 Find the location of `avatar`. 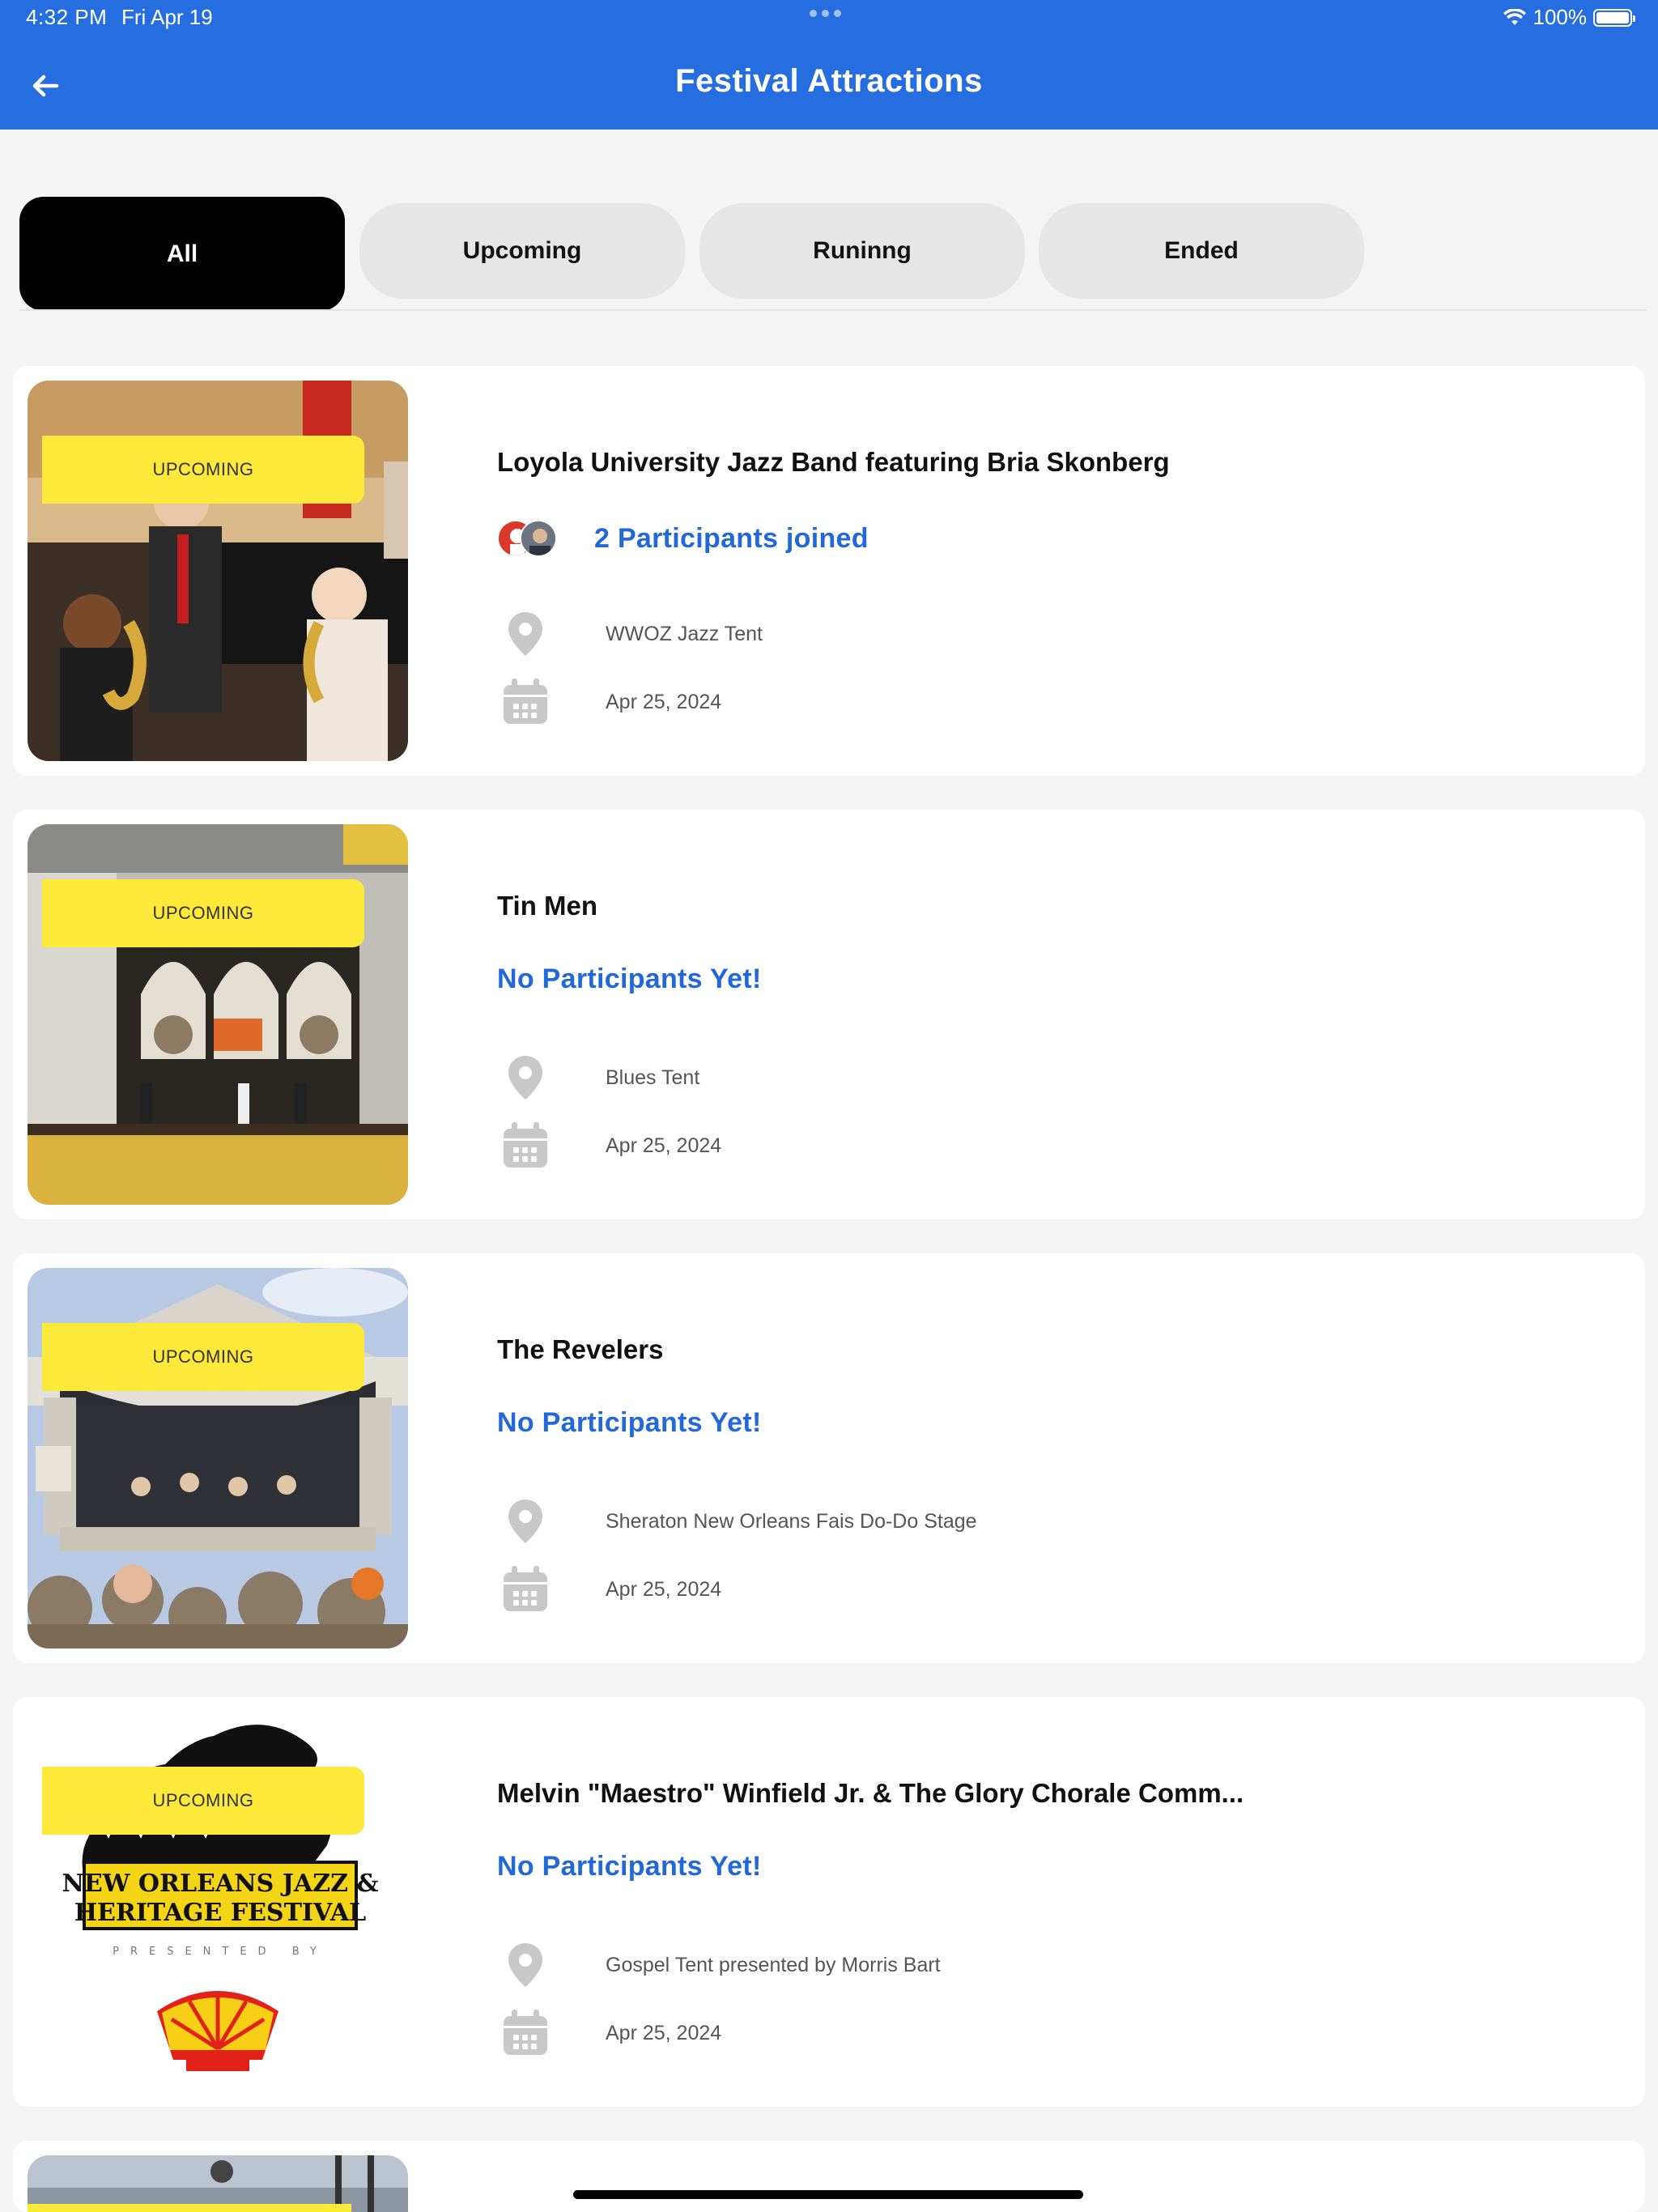

avatar is located at coordinates (538, 539).